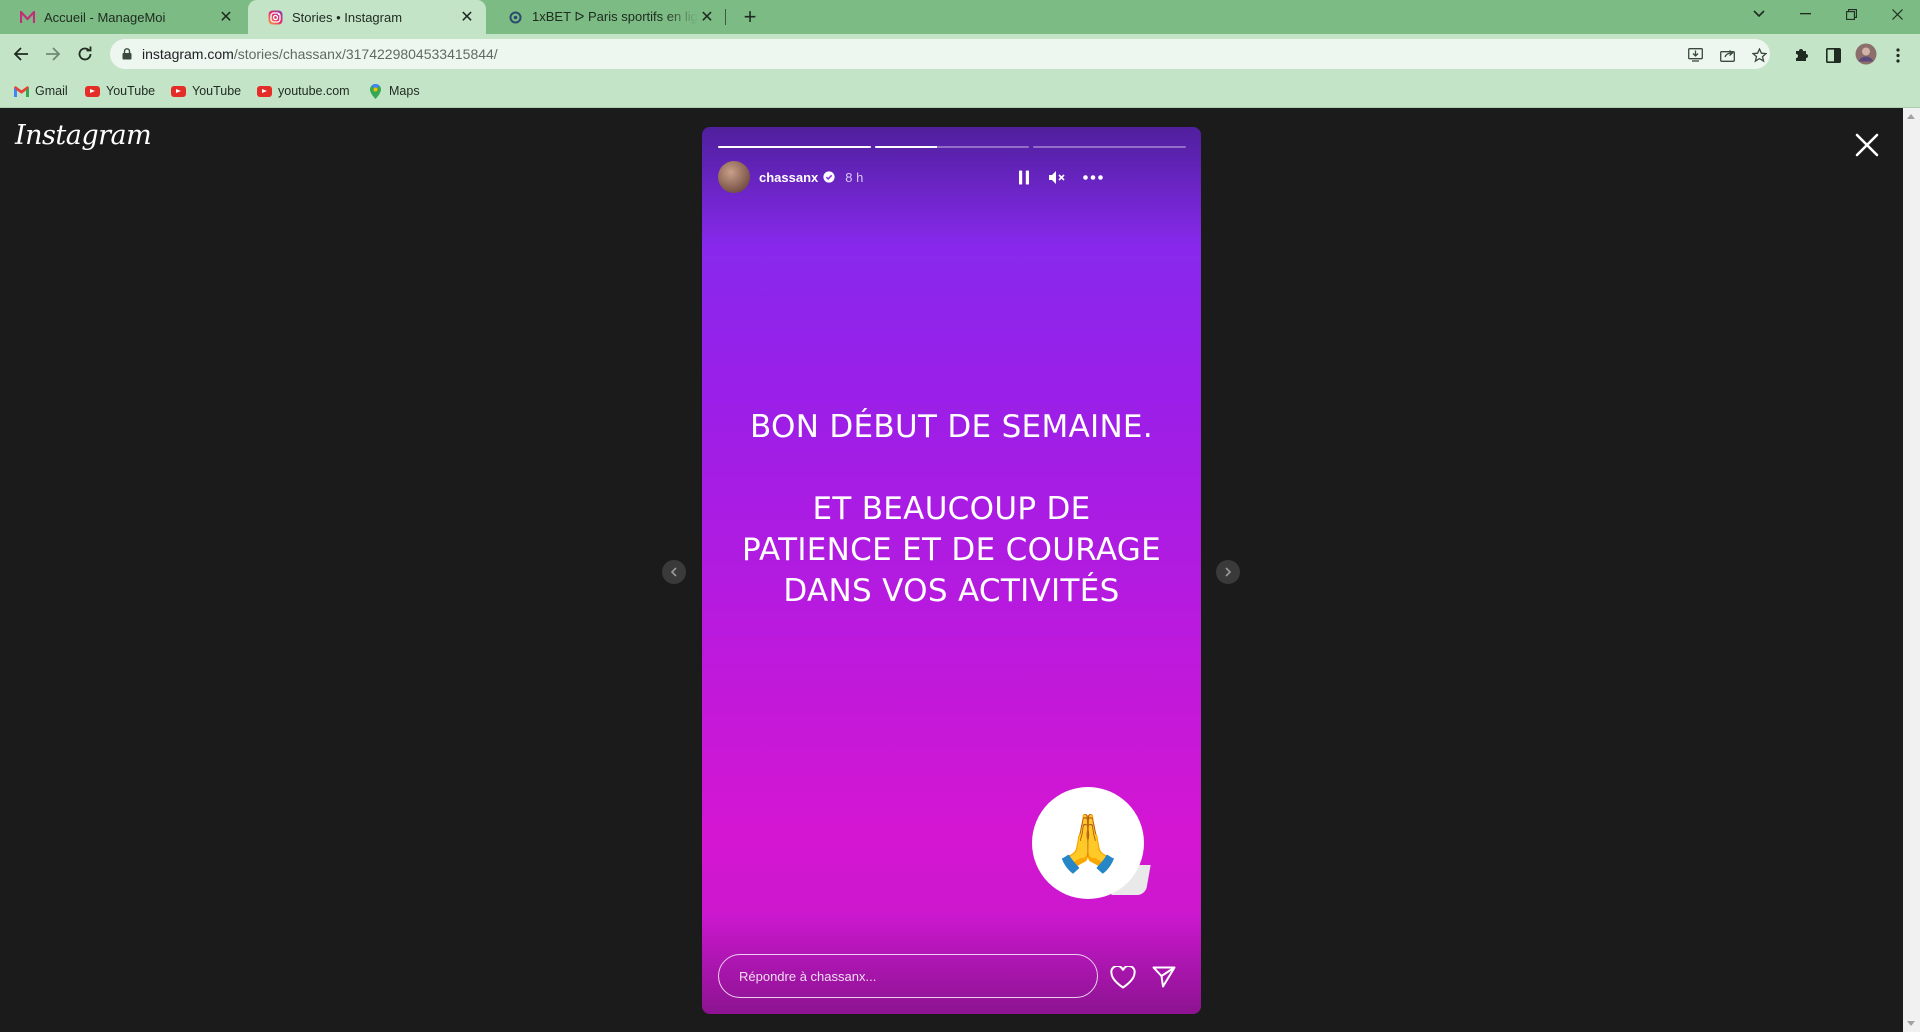  I want to click on emoji-sticker: 🙏, so click(1091, 843).